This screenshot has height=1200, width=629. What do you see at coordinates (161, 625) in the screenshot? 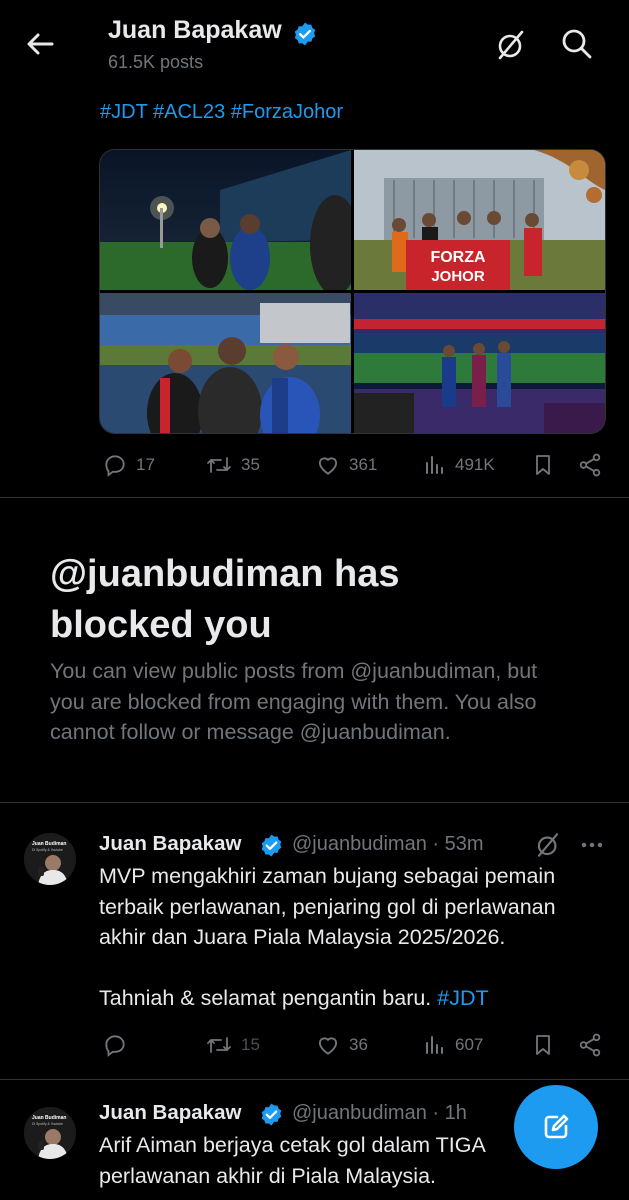
I see `blocked-title-line-2: blocked you` at bounding box center [161, 625].